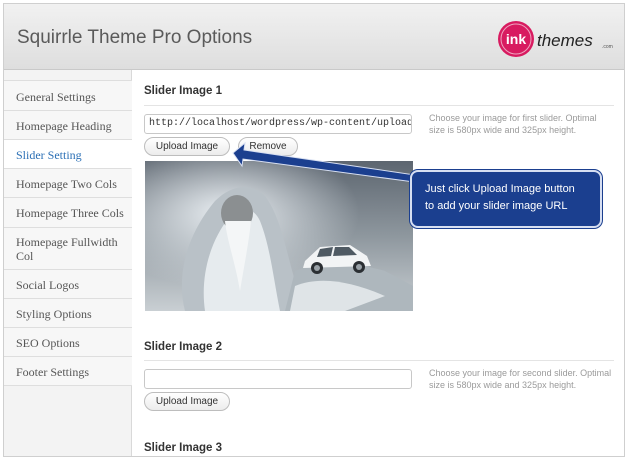 The width and height of the screenshot is (628, 460). What do you see at coordinates (53, 372) in the screenshot?
I see `sidebar-item-label: Footer Settings` at bounding box center [53, 372].